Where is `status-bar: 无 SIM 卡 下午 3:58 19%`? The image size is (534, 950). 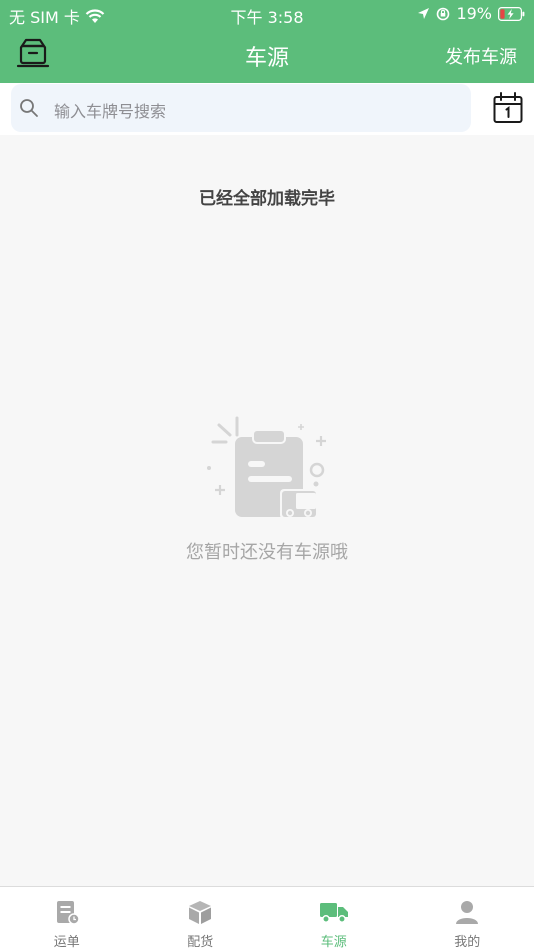 status-bar: 无 SIM 卡 下午 3:58 19% is located at coordinates (267, 14).